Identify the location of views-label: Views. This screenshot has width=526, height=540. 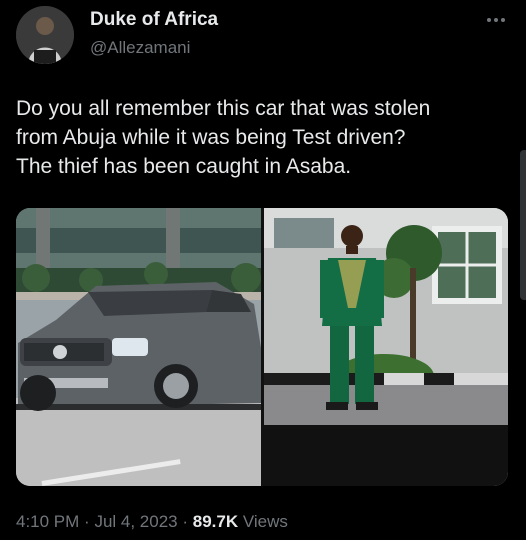
(265, 521).